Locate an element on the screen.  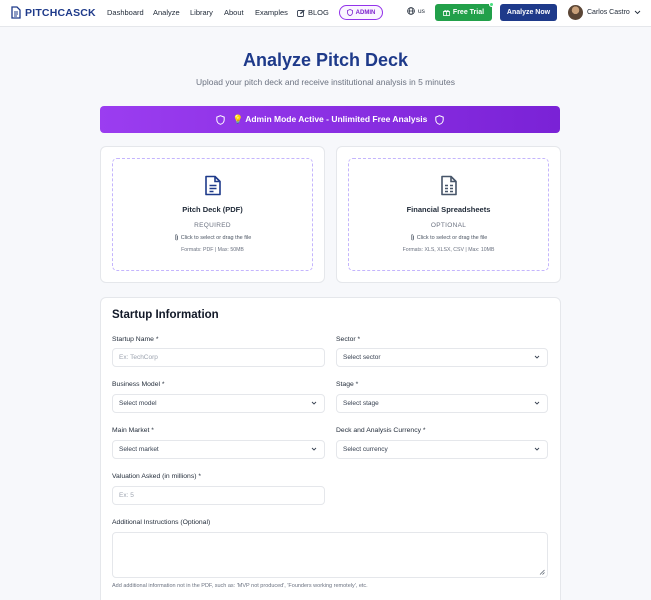
upload-formats: Formats: PDF | Max: 50MB is located at coordinates (212, 250).